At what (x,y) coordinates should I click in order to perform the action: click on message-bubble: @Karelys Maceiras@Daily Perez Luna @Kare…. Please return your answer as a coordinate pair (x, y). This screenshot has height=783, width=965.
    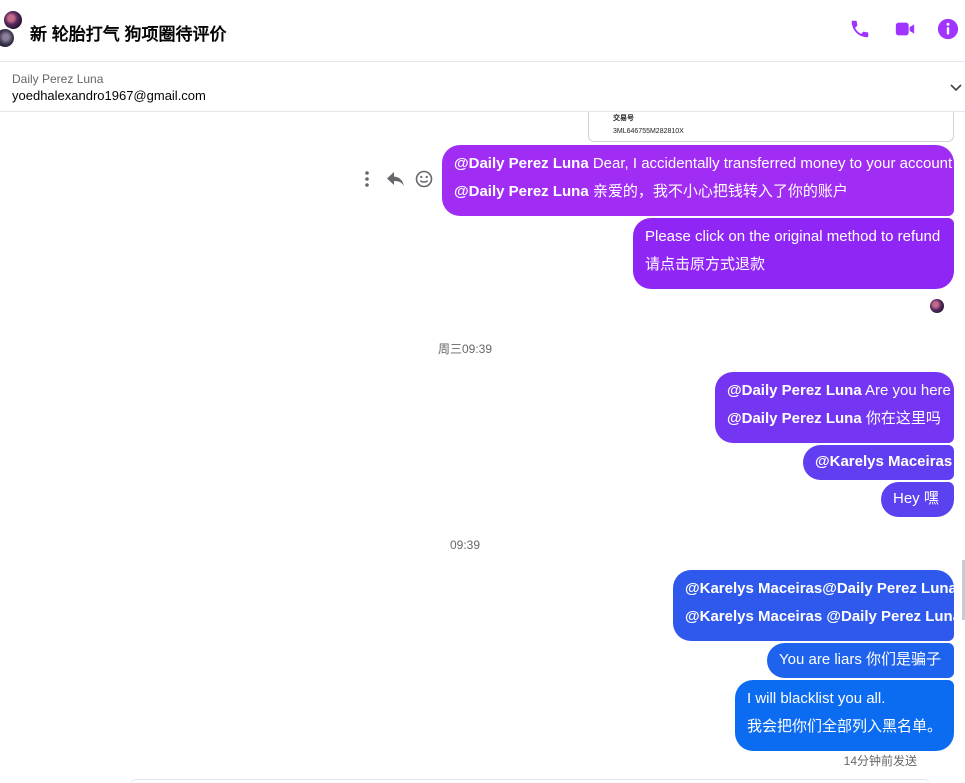
    Looking at the image, I should click on (817, 605).